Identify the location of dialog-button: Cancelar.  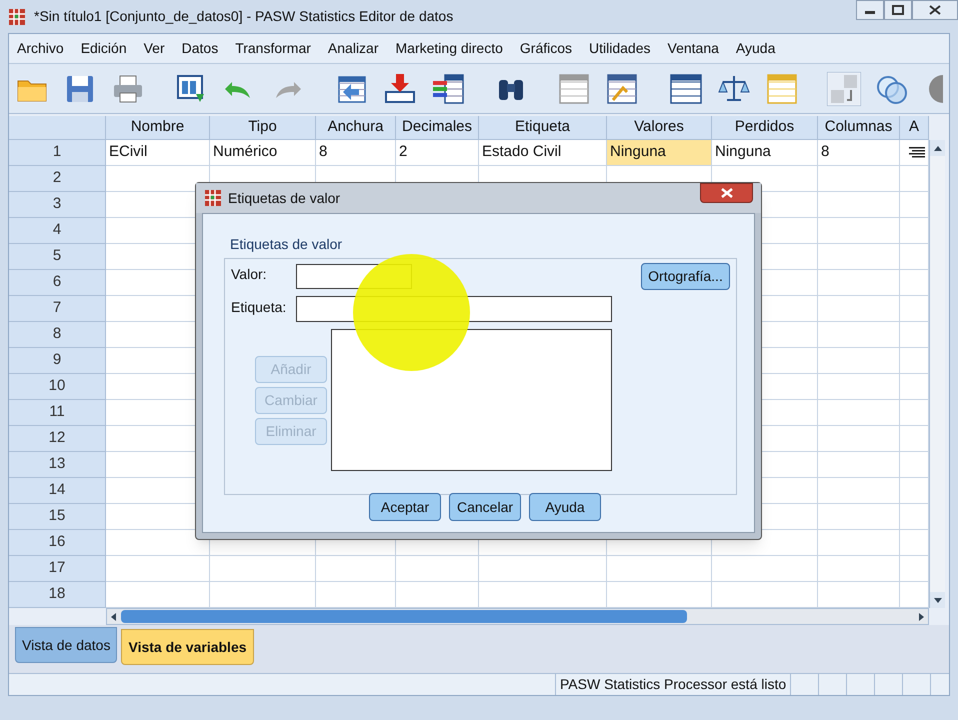
(485, 507).